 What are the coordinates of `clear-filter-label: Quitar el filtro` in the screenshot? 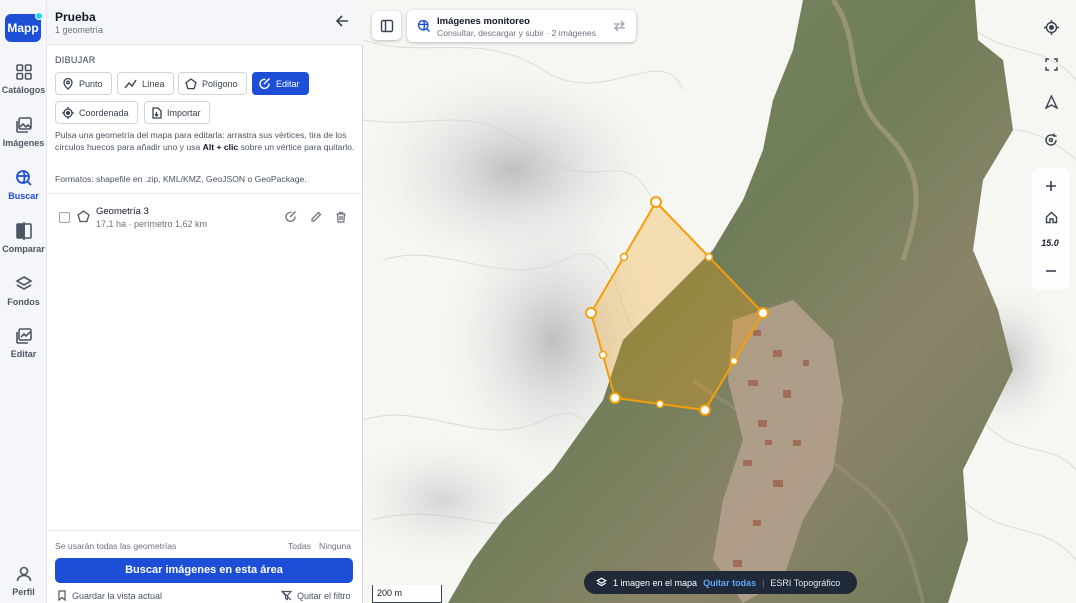 It's located at (324, 595).